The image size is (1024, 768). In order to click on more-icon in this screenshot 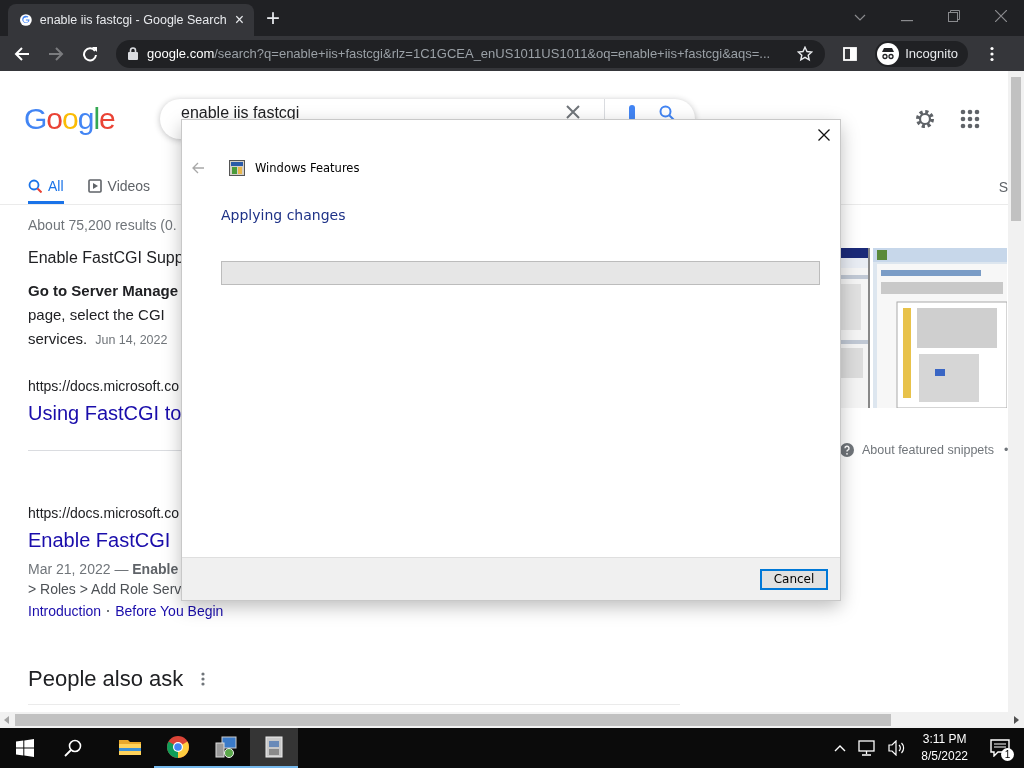, I will do `click(203, 679)`.